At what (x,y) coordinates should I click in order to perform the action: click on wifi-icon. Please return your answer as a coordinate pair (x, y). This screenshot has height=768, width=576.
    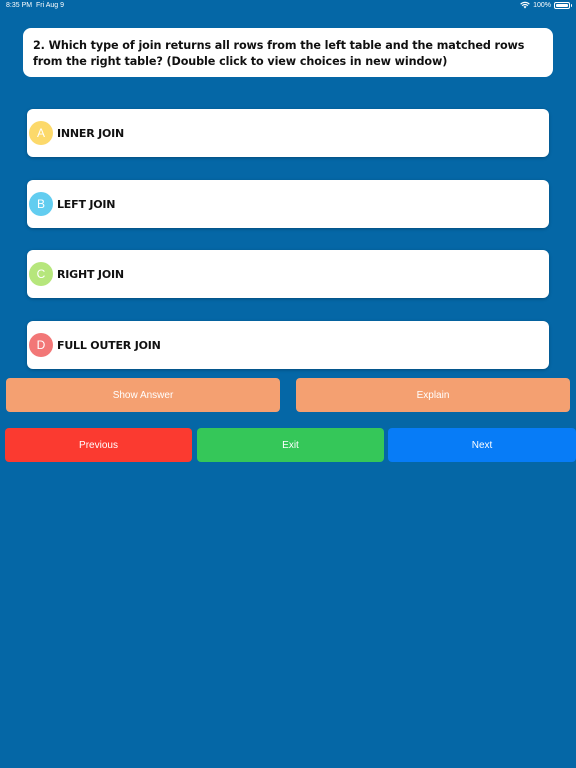
    Looking at the image, I should click on (525, 5).